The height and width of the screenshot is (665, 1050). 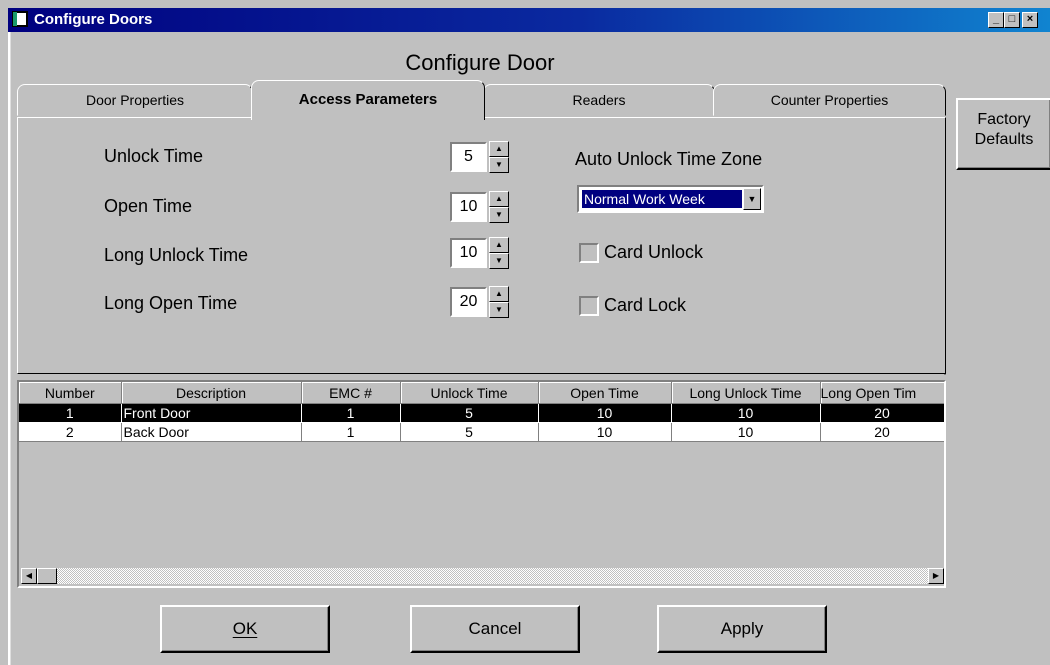 I want to click on column-header-number: Number, so click(x=70, y=393).